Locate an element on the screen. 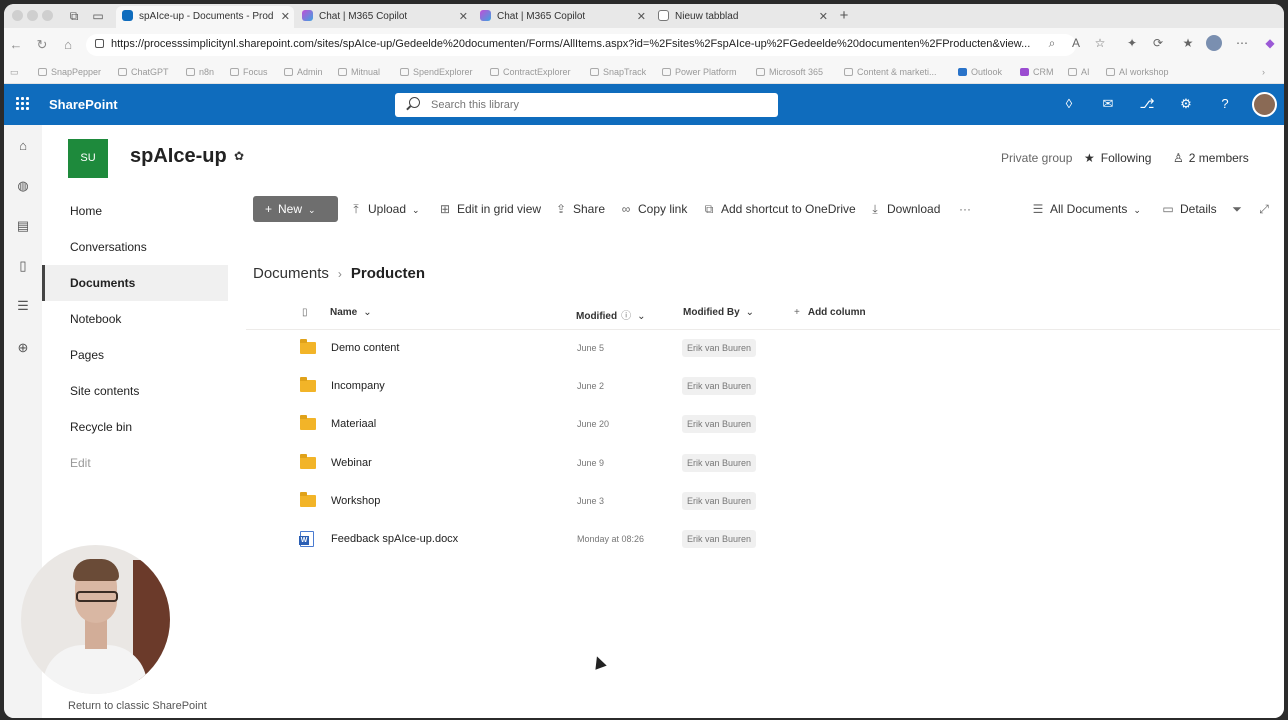 The height and width of the screenshot is (720, 1288). bookmark-item: Power Platform is located at coordinates (699, 72).